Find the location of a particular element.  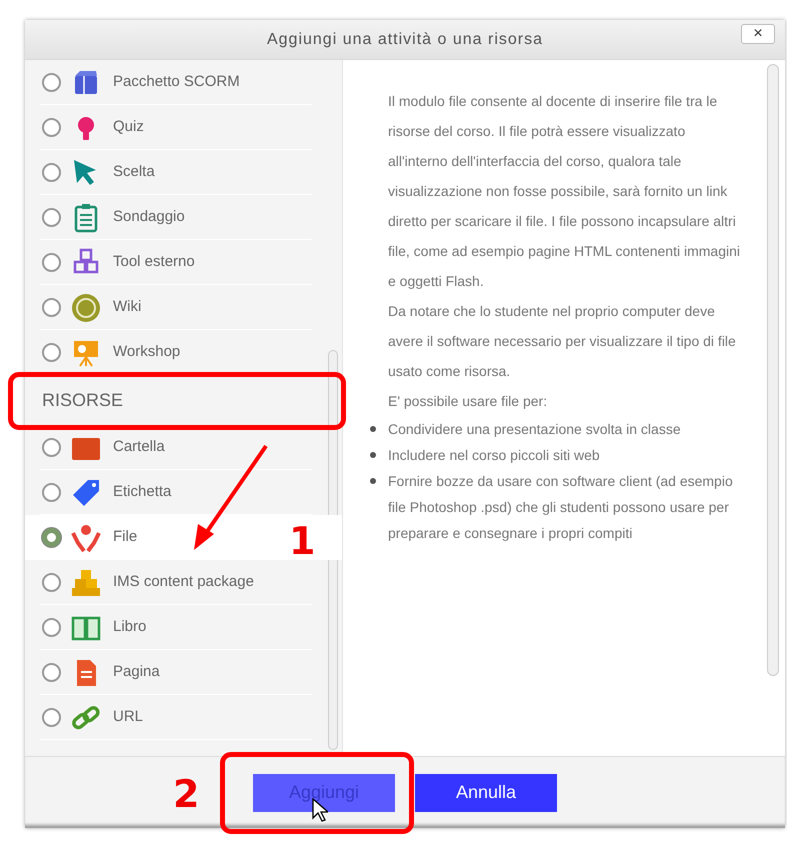

module-label: Cartella is located at coordinates (139, 447).